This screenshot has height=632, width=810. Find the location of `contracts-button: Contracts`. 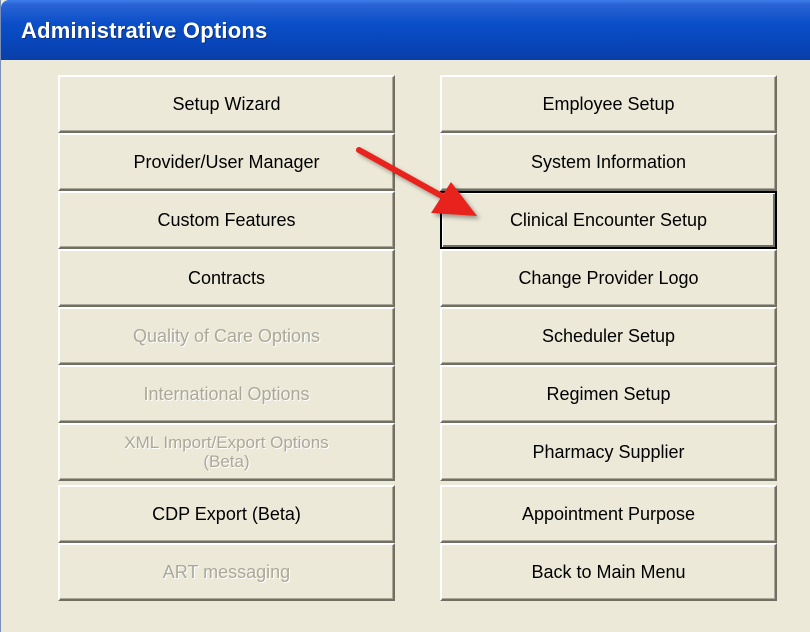

contracts-button: Contracts is located at coordinates (226, 278).